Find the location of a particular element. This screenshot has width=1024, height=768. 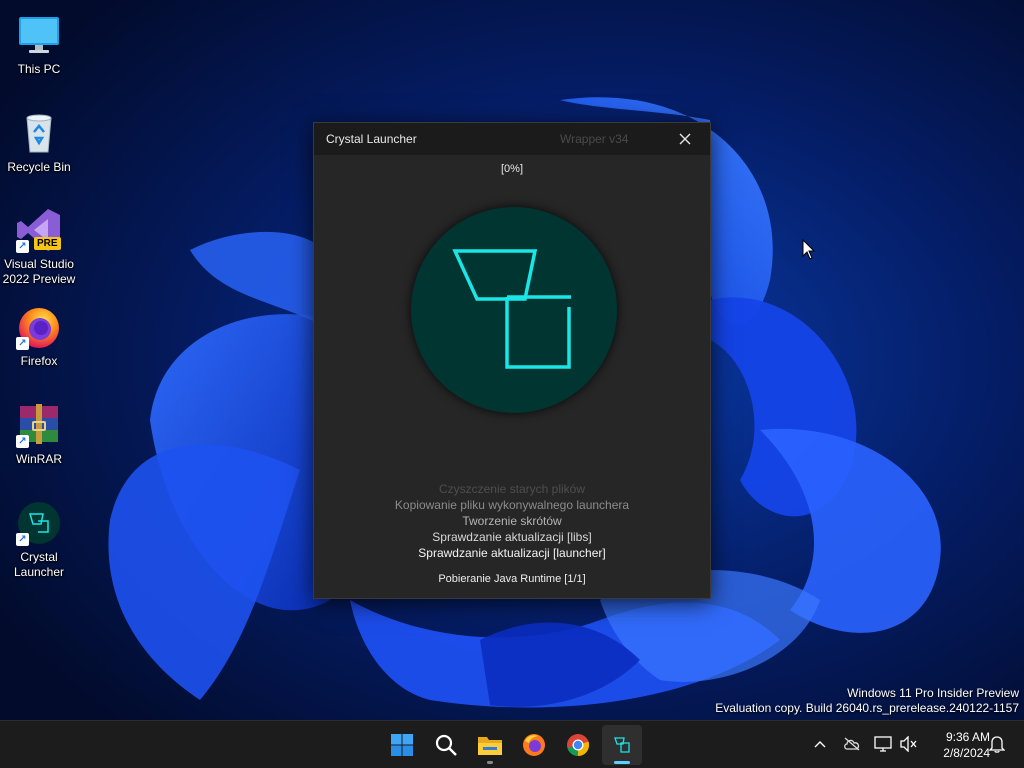

desktop-icon-crystal-launcher: ↗ Crystal Launcher is located at coordinates (39, 537).